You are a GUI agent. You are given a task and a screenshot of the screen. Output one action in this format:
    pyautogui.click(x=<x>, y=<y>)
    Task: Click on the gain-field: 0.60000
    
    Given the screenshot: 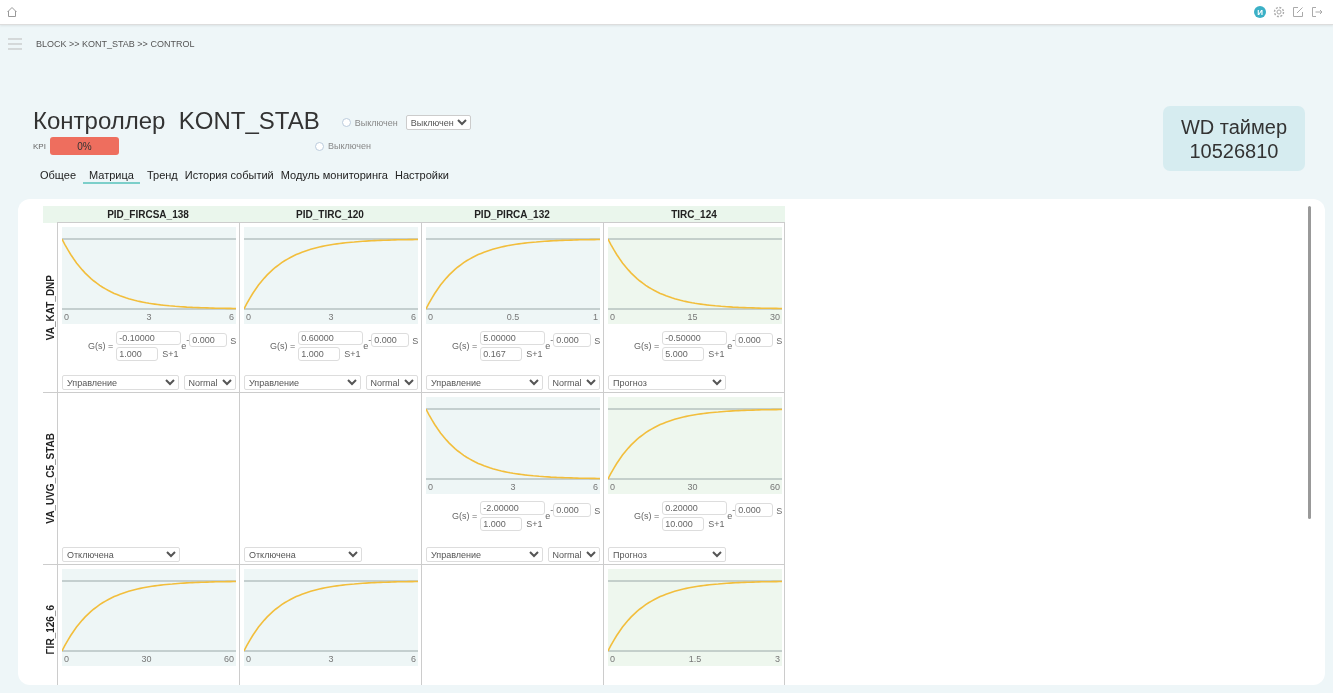 What is the action you would take?
    pyautogui.click(x=331, y=338)
    